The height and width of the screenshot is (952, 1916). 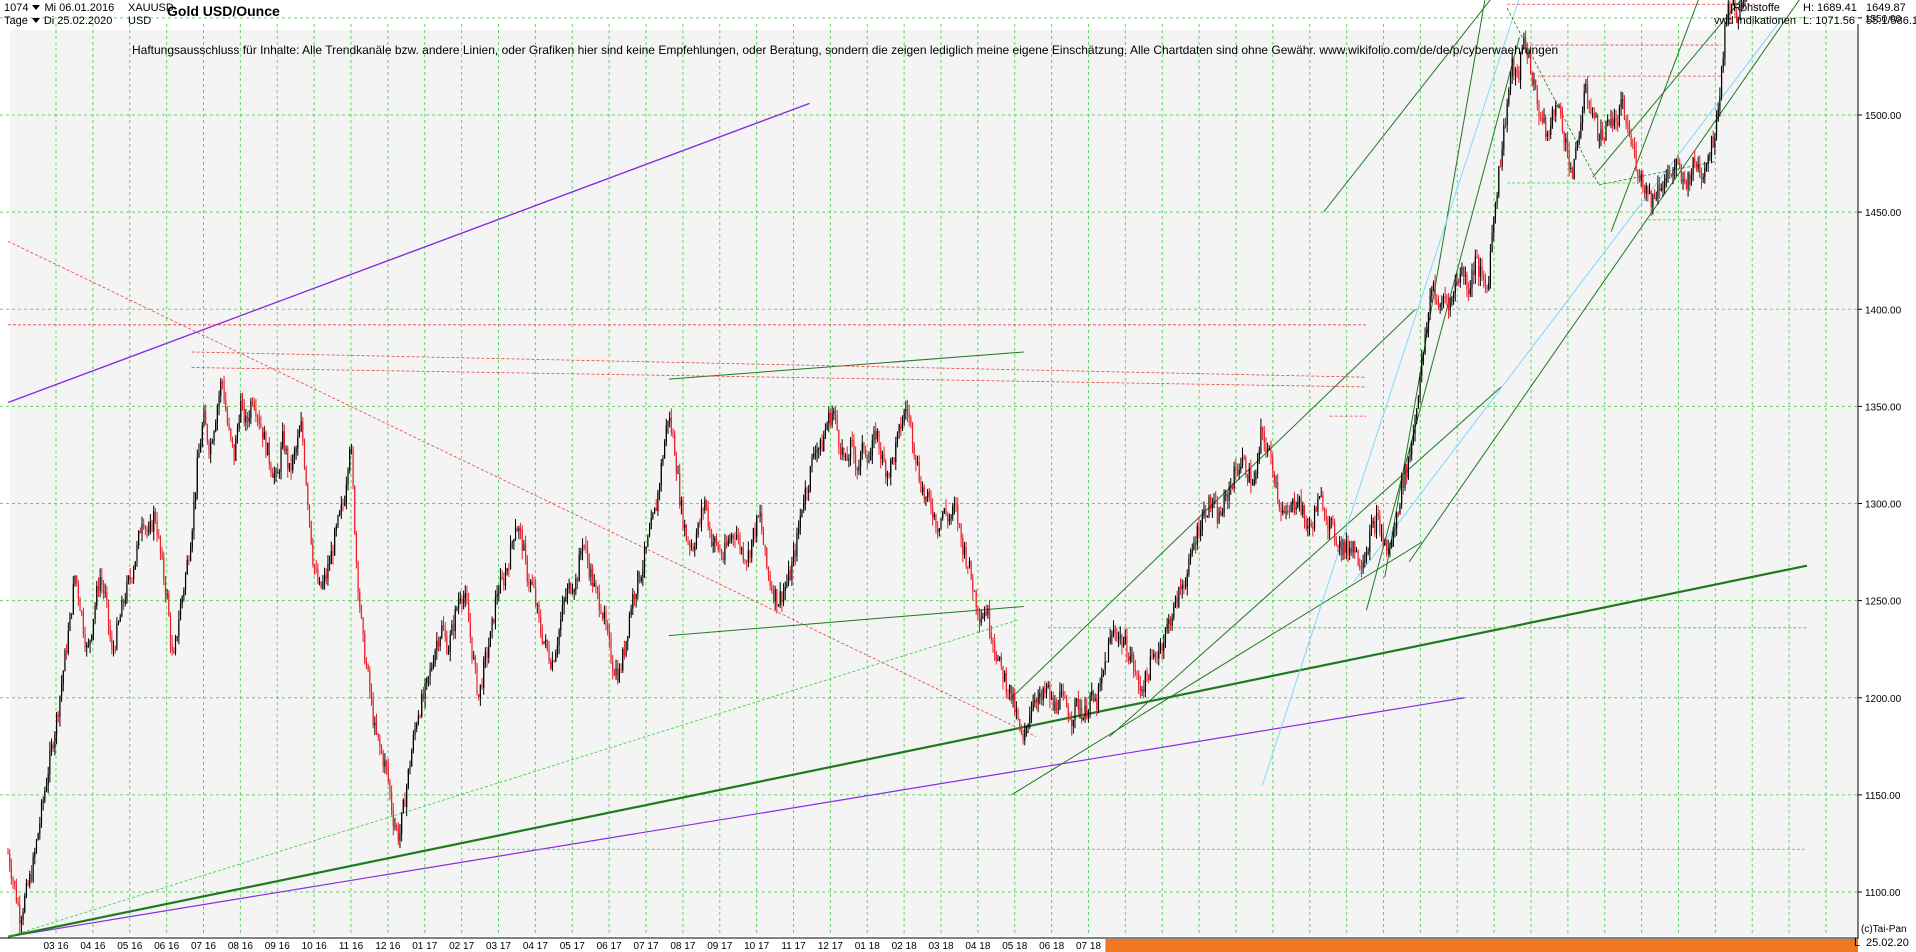 I want to click on x-tick-label: 06 17, so click(x=609, y=946).